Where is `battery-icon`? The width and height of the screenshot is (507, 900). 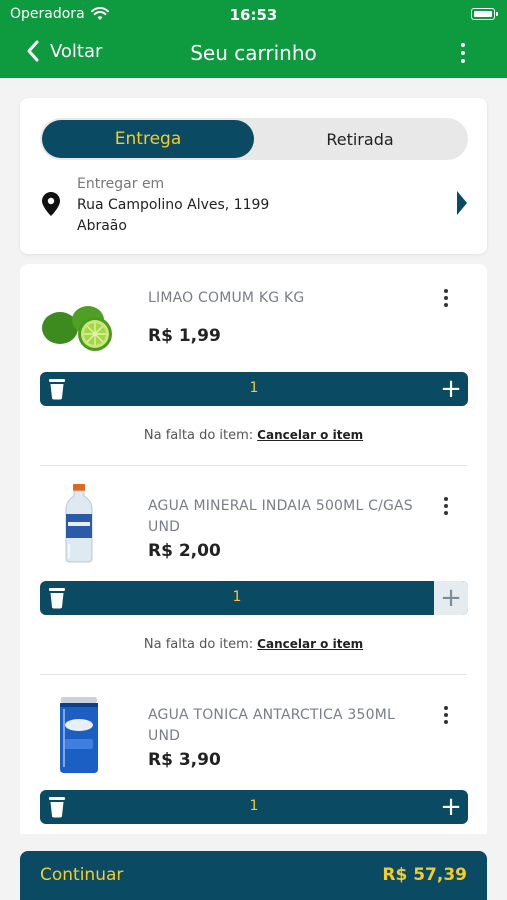 battery-icon is located at coordinates (484, 14).